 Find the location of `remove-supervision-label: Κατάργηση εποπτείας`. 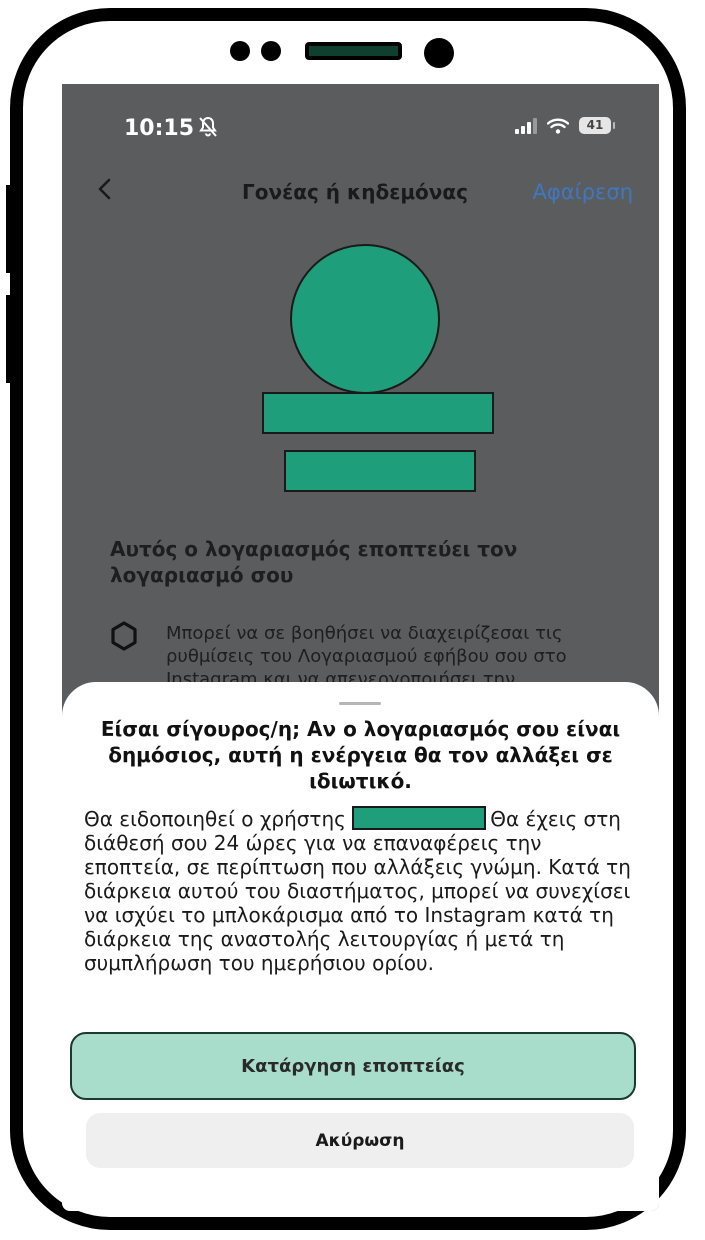

remove-supervision-label: Κατάργηση εποπτείας is located at coordinates (353, 1066).